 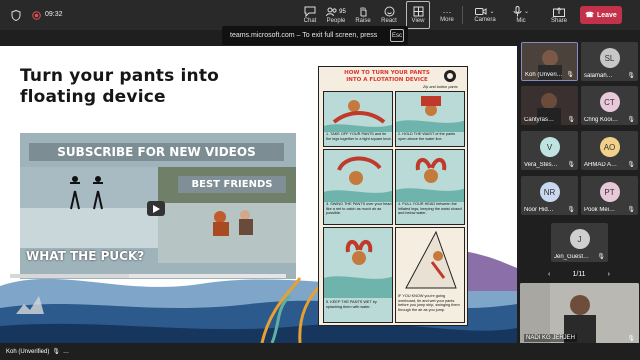 I want to click on raise-hand-button: Raise, so click(x=363, y=15).